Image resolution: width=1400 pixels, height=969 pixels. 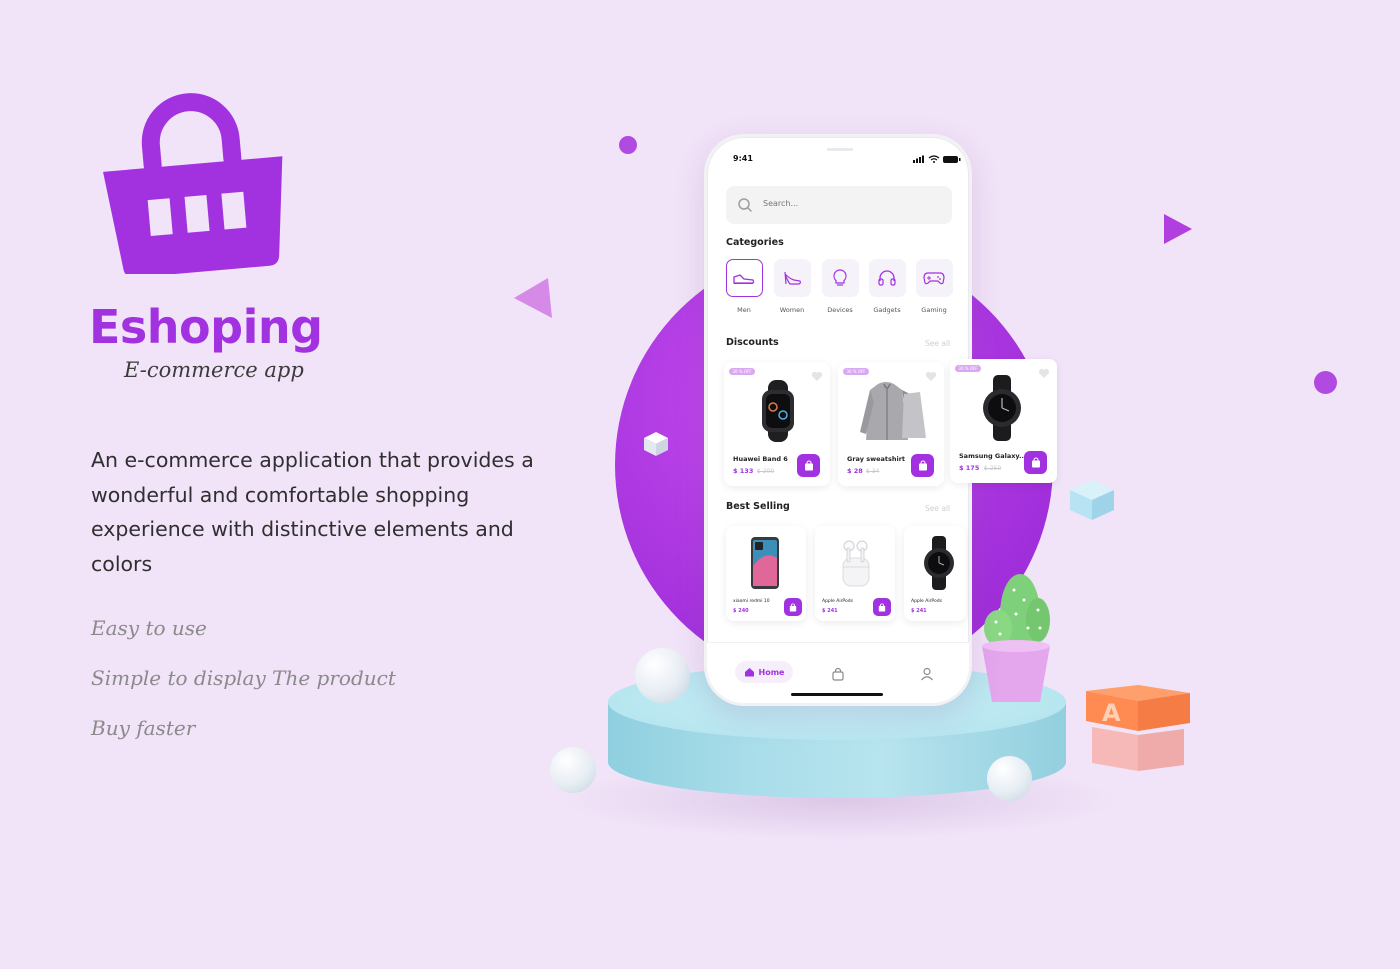 What do you see at coordinates (873, 471) in the screenshot?
I see `product-old-price: $ 34` at bounding box center [873, 471].